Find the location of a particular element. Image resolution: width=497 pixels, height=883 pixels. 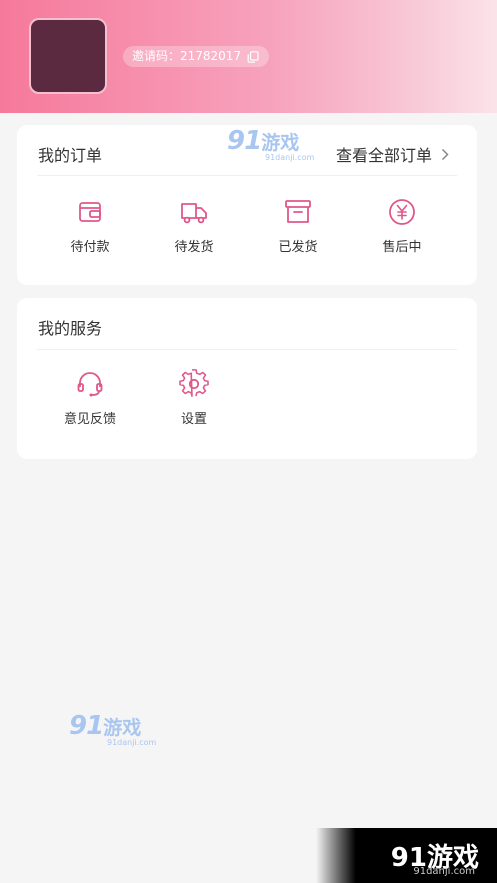

order-after-sales: 售后中 is located at coordinates (402, 226).